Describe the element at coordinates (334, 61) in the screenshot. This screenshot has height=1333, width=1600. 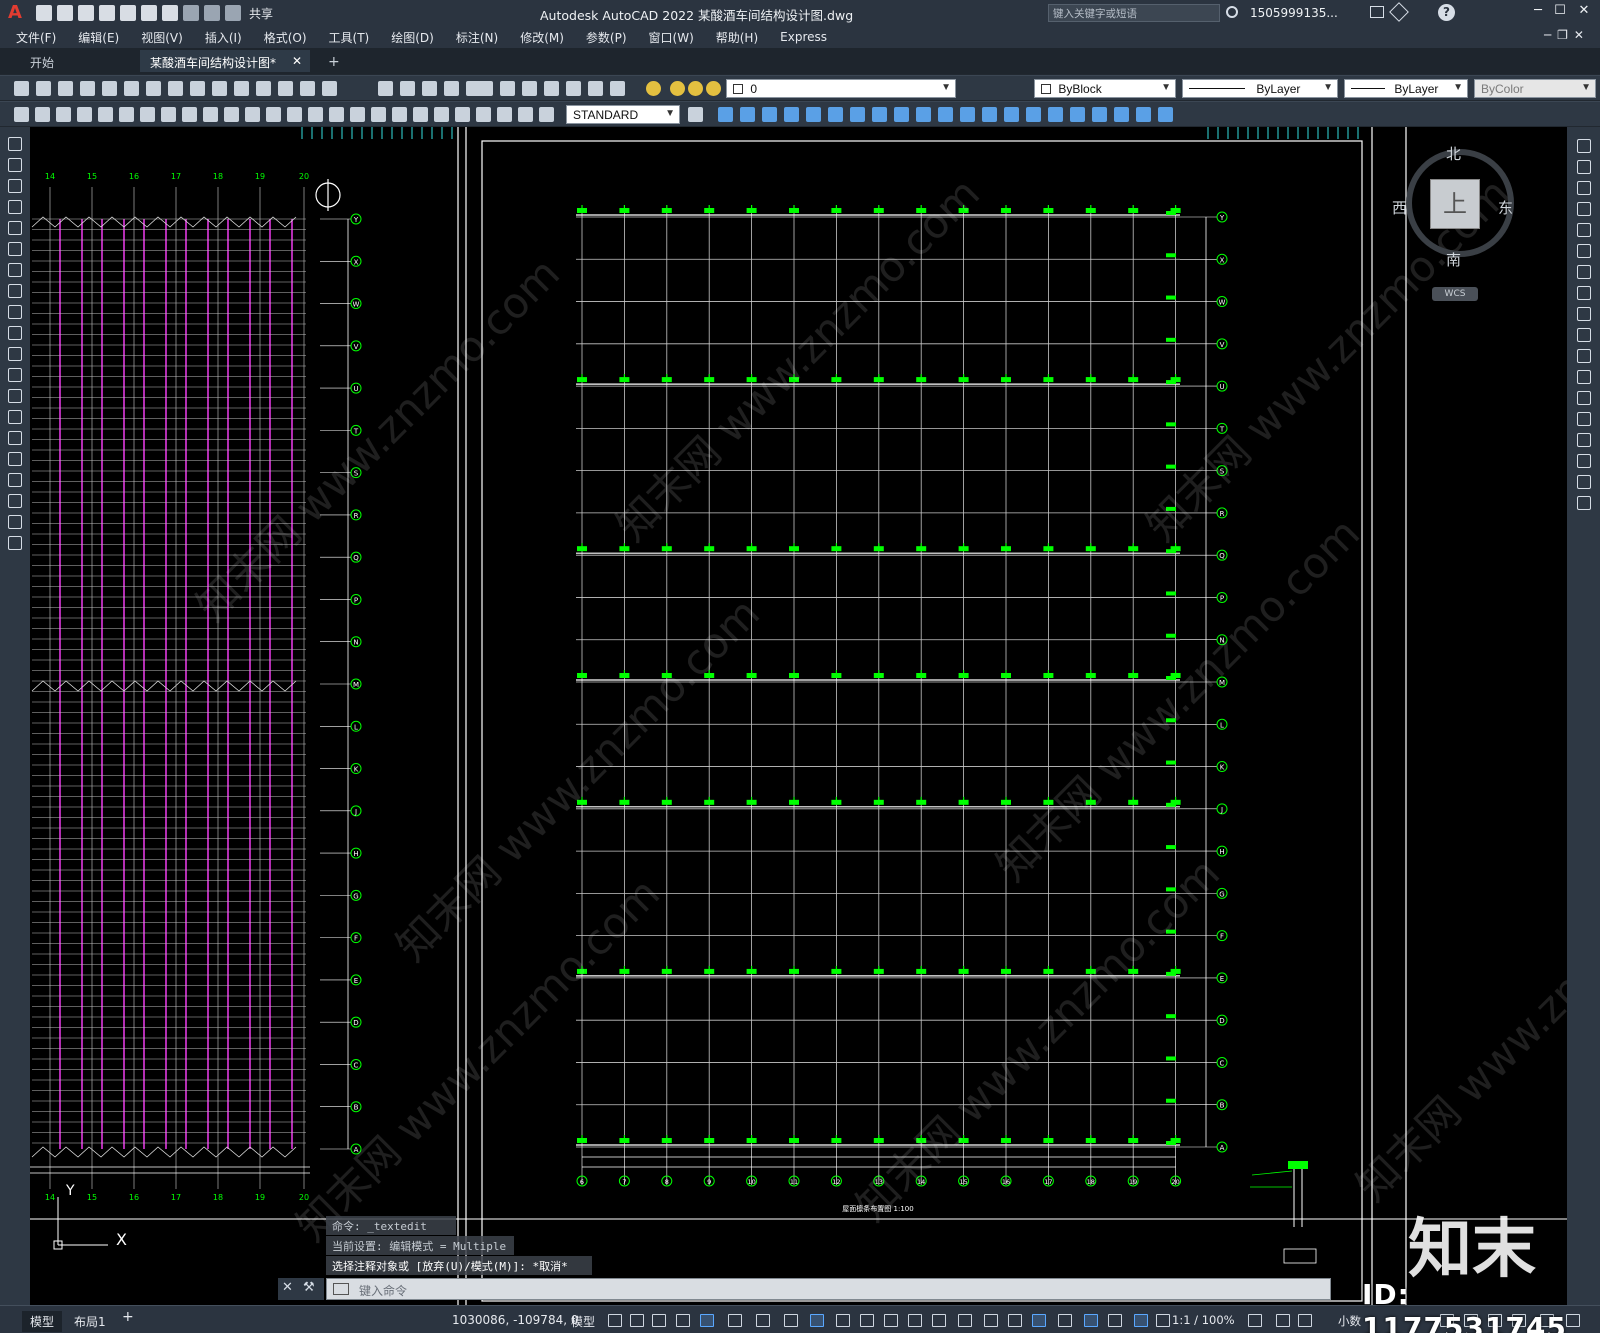
I see `new-tab-button: +` at that location.